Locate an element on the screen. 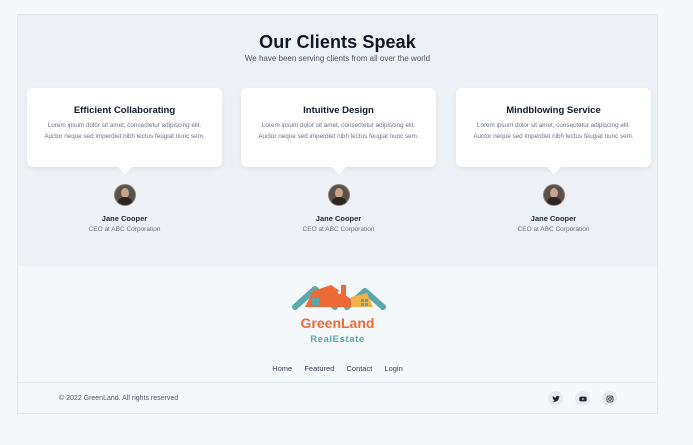 The width and height of the screenshot is (693, 445). brand-tagline: RealEstate is located at coordinates (337, 339).